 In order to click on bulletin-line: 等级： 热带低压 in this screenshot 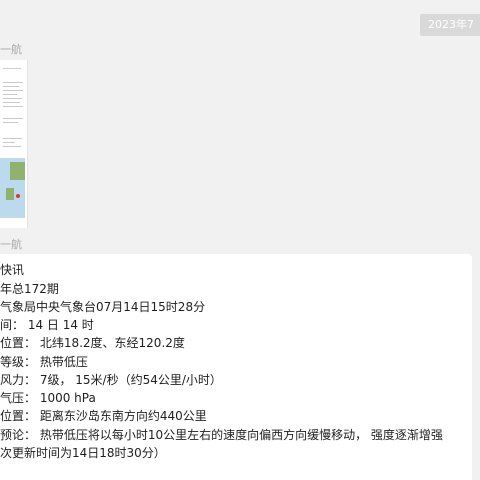, I will do `click(44, 362)`.